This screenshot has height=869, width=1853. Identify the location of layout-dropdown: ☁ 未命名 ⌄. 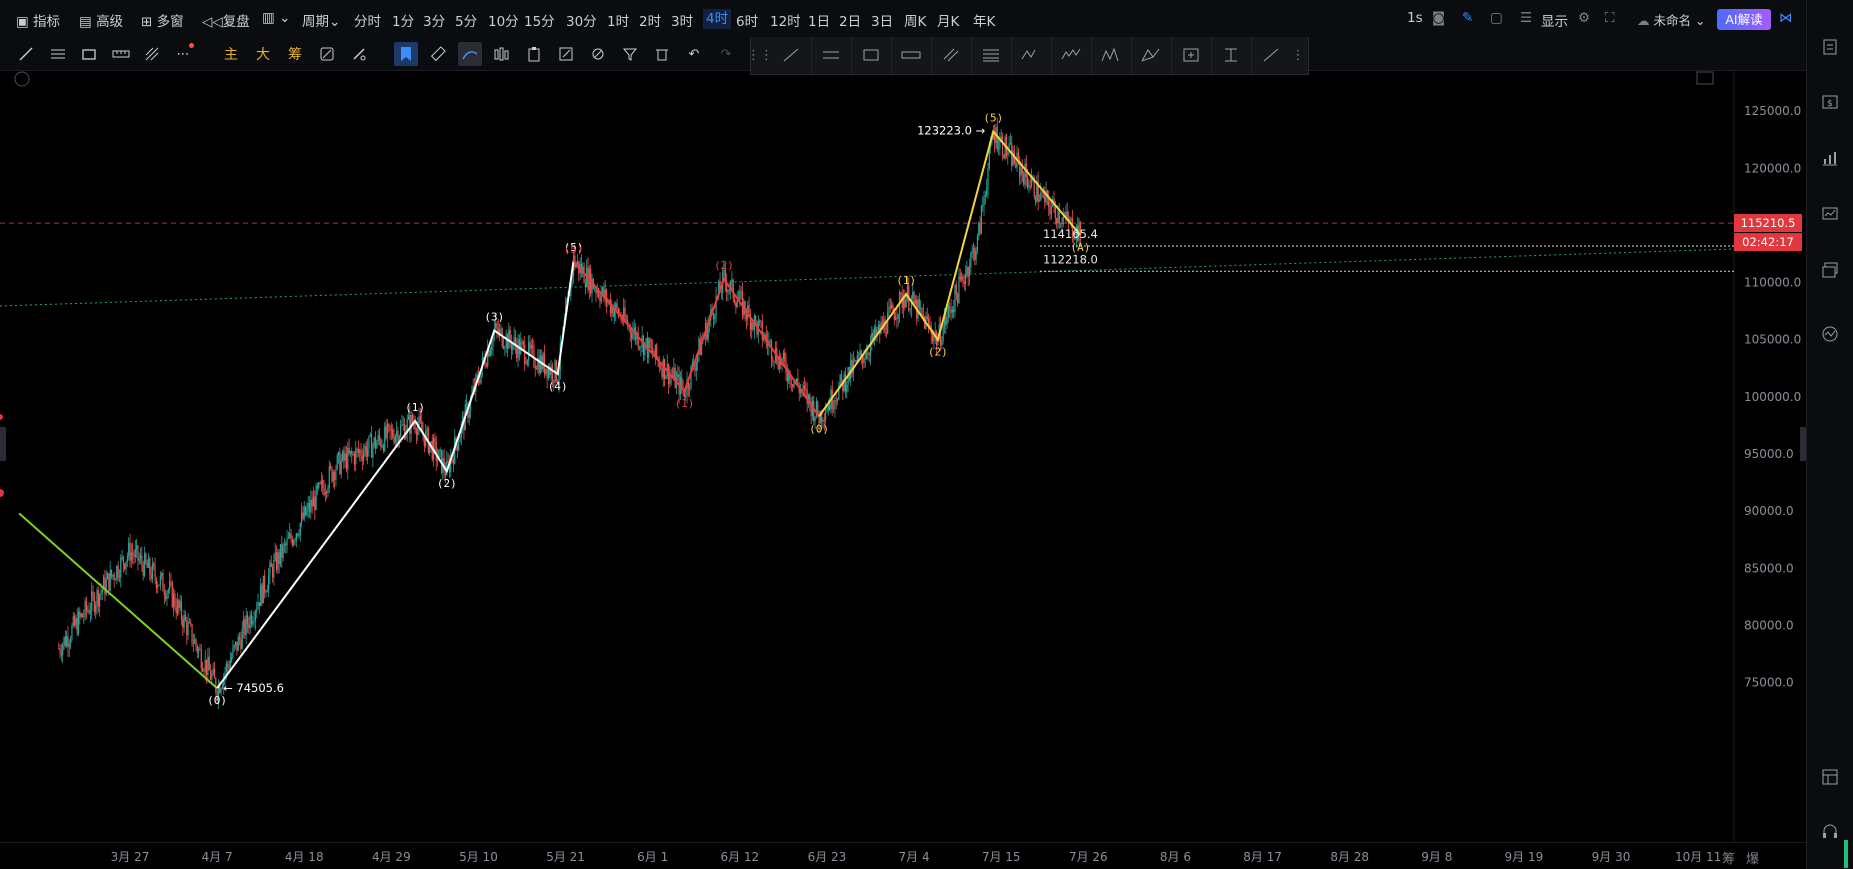
(1671, 19).